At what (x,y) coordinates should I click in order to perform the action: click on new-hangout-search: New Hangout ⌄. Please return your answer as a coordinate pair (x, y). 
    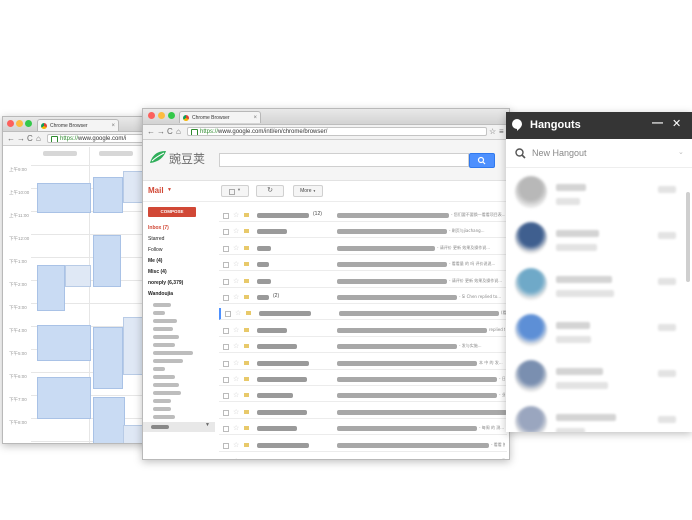
    Looking at the image, I should click on (599, 153).